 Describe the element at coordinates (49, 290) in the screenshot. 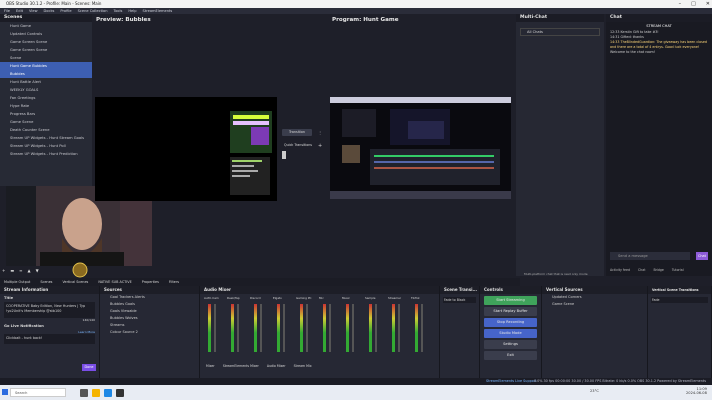

I see `stream-info-title: Stream Information` at that location.